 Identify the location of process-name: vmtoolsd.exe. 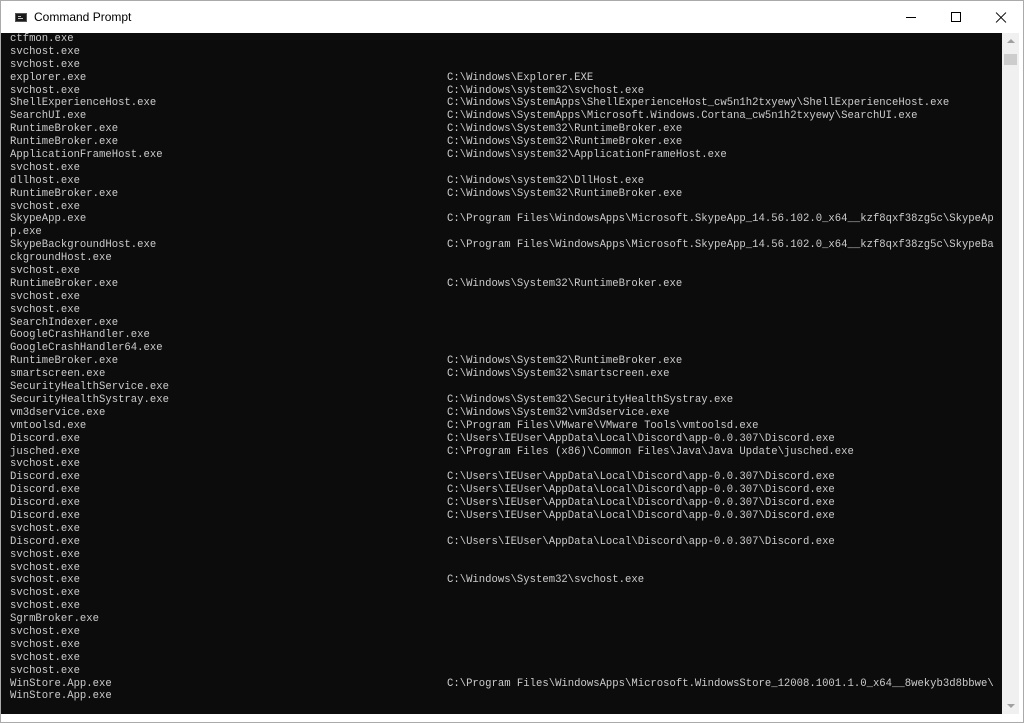
(48, 425).